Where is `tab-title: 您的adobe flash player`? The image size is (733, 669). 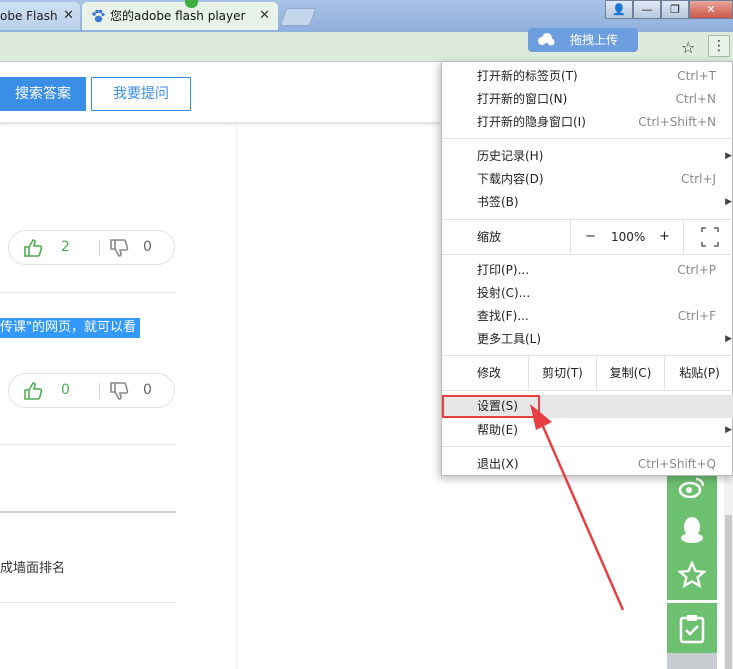 tab-title: 您的adobe flash player is located at coordinates (178, 16).